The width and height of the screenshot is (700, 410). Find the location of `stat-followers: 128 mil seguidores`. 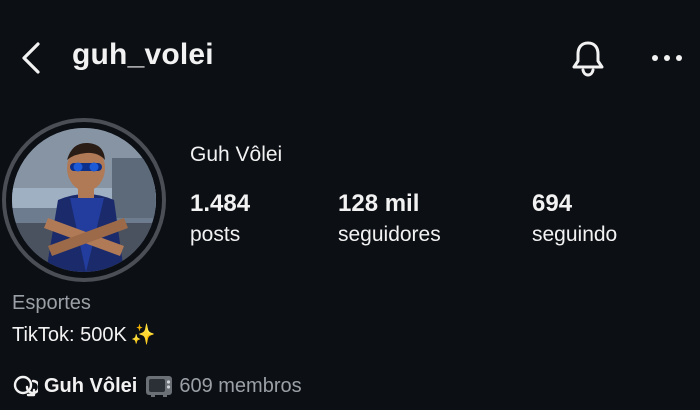

stat-followers: 128 mil seguidores is located at coordinates (389, 220).